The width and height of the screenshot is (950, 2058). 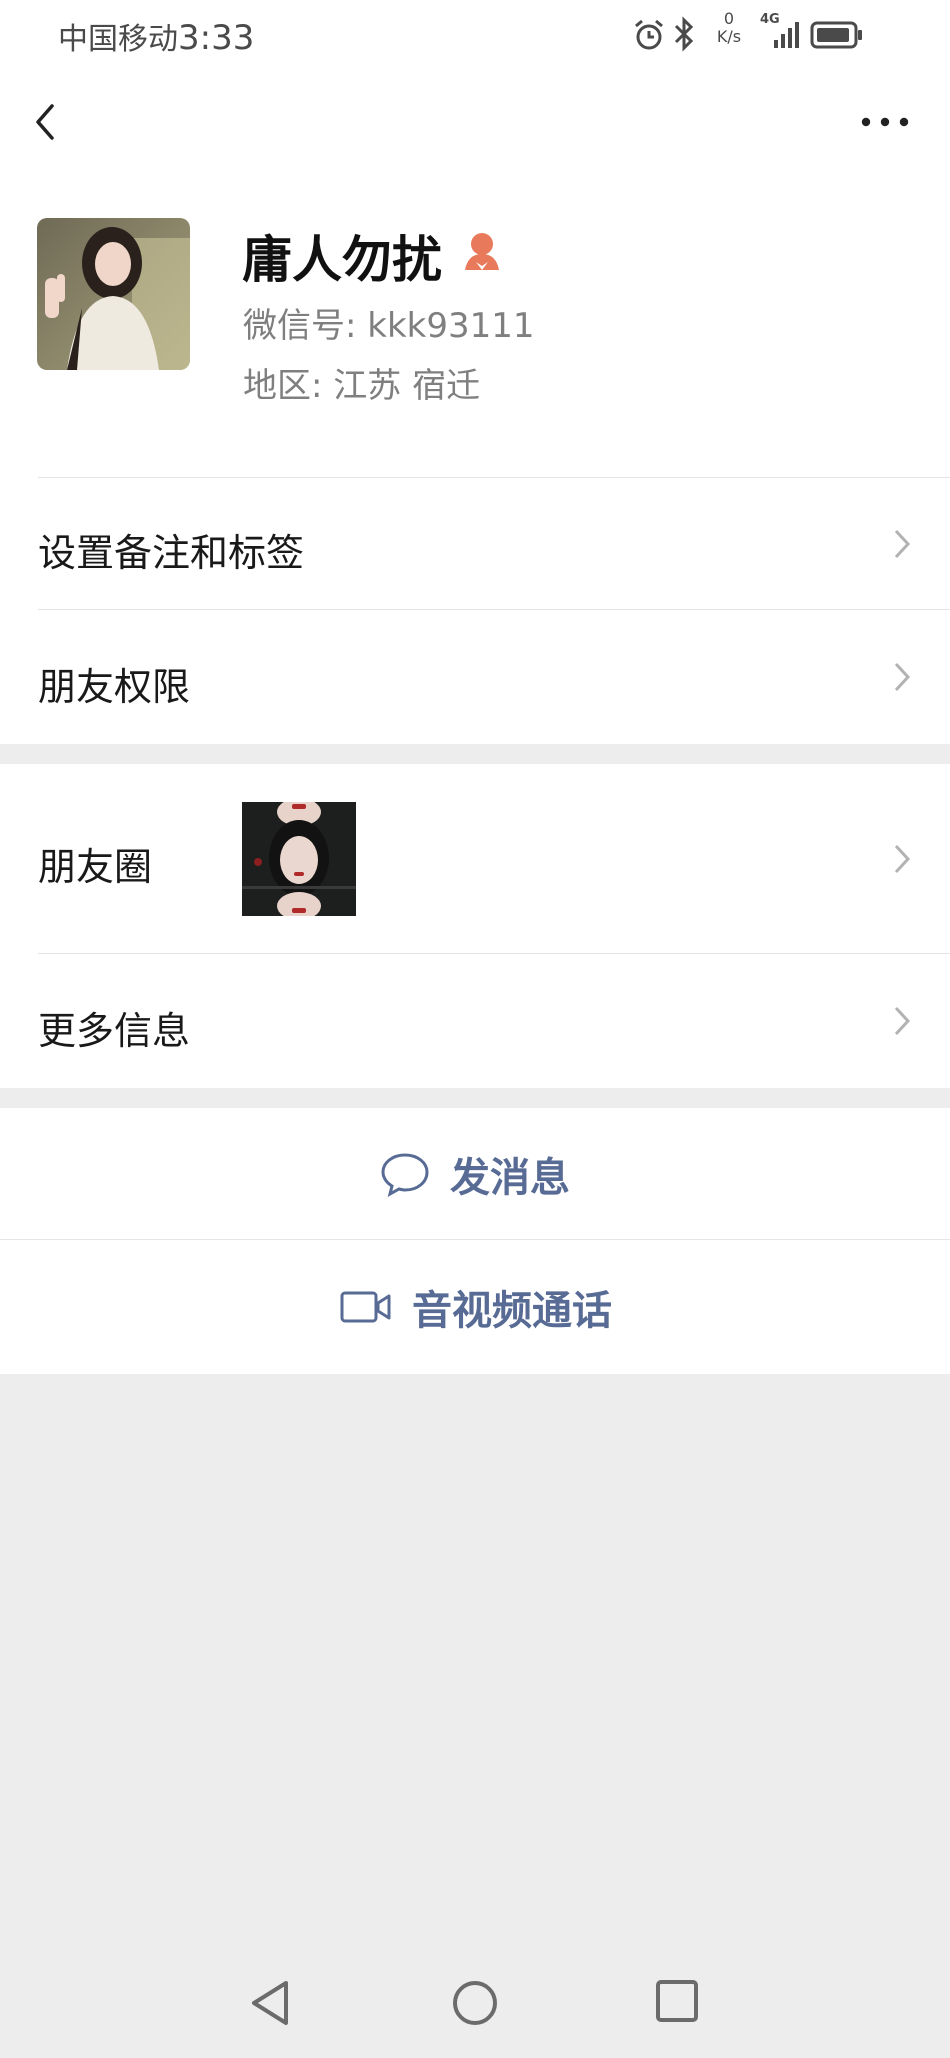 I want to click on send-message-label: 发消息, so click(x=510, y=1178).